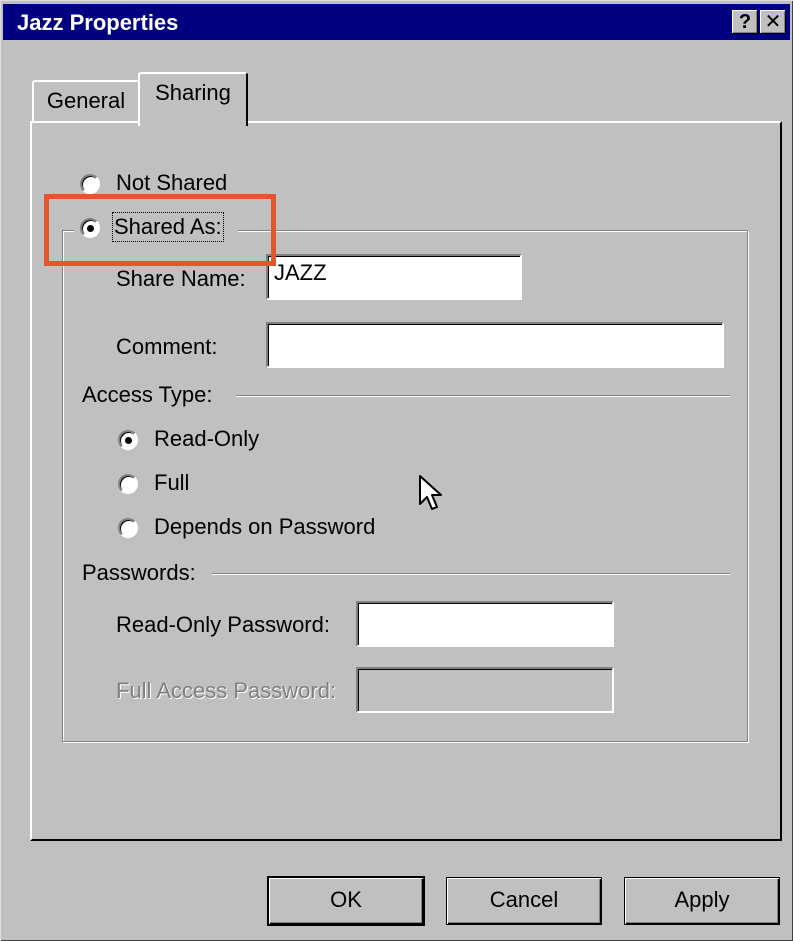 This screenshot has width=793, height=941. What do you see at coordinates (223, 624) in the screenshot?
I see `read-only-password-label: Read-Only Password:` at bounding box center [223, 624].